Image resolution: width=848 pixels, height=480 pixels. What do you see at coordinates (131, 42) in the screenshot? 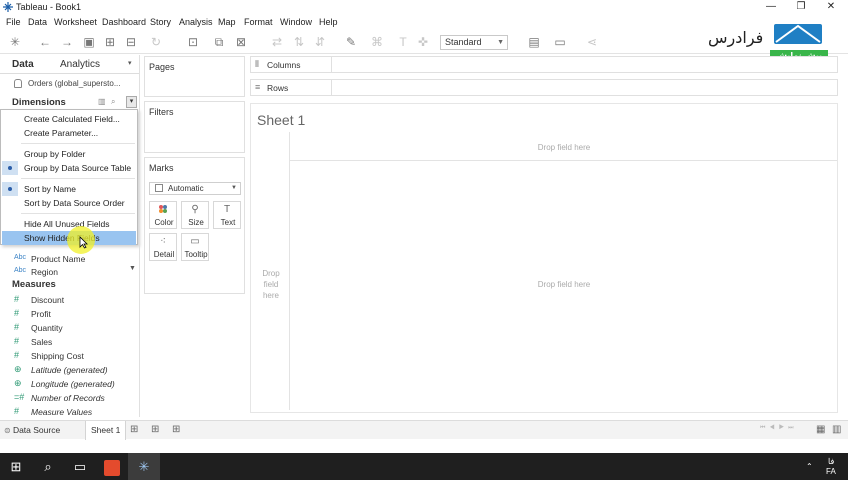
I see `pause-updates-icon: ⊟` at bounding box center [131, 42].